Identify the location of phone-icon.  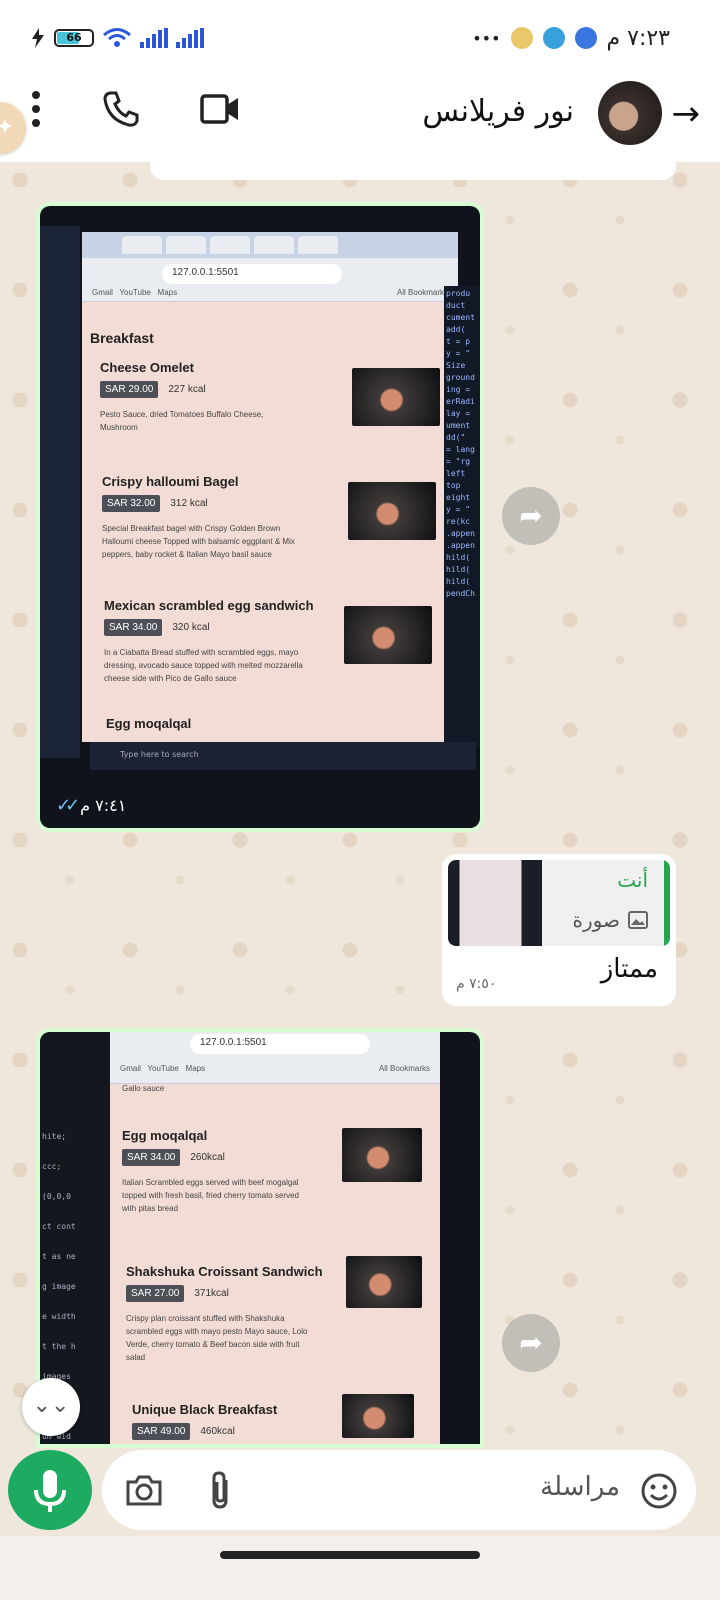
(121, 109).